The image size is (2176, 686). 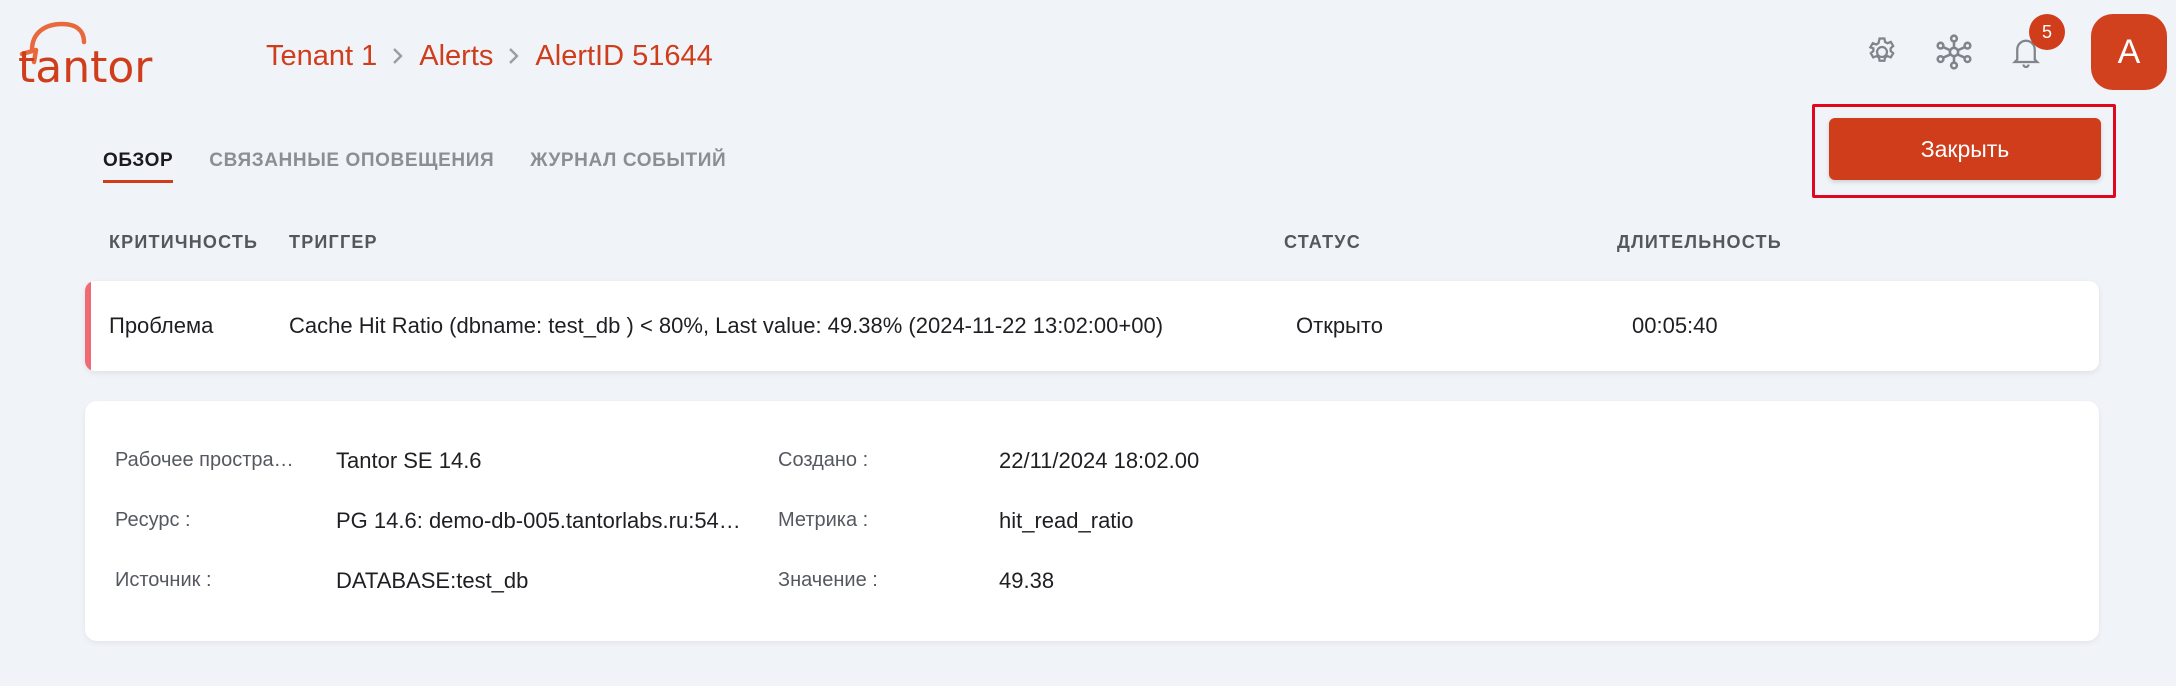 What do you see at coordinates (1675, 325) in the screenshot?
I see `alert-duration: 00:05:40` at bounding box center [1675, 325].